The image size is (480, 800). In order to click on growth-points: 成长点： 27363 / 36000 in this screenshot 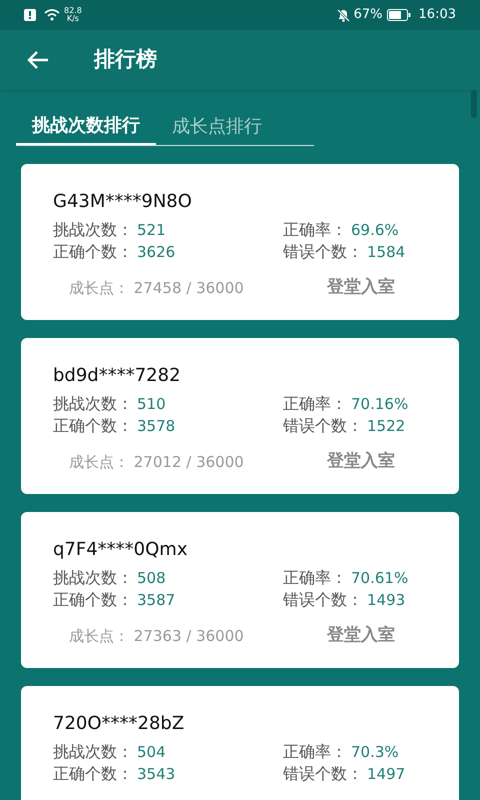, I will do `click(157, 636)`.